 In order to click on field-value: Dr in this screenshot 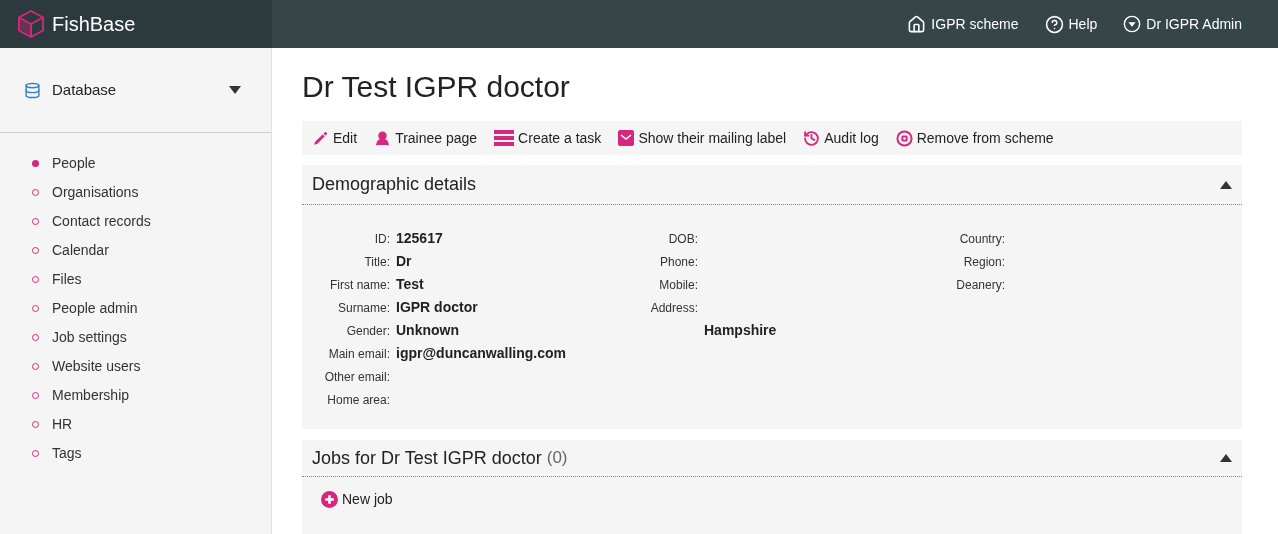, I will do `click(404, 261)`.